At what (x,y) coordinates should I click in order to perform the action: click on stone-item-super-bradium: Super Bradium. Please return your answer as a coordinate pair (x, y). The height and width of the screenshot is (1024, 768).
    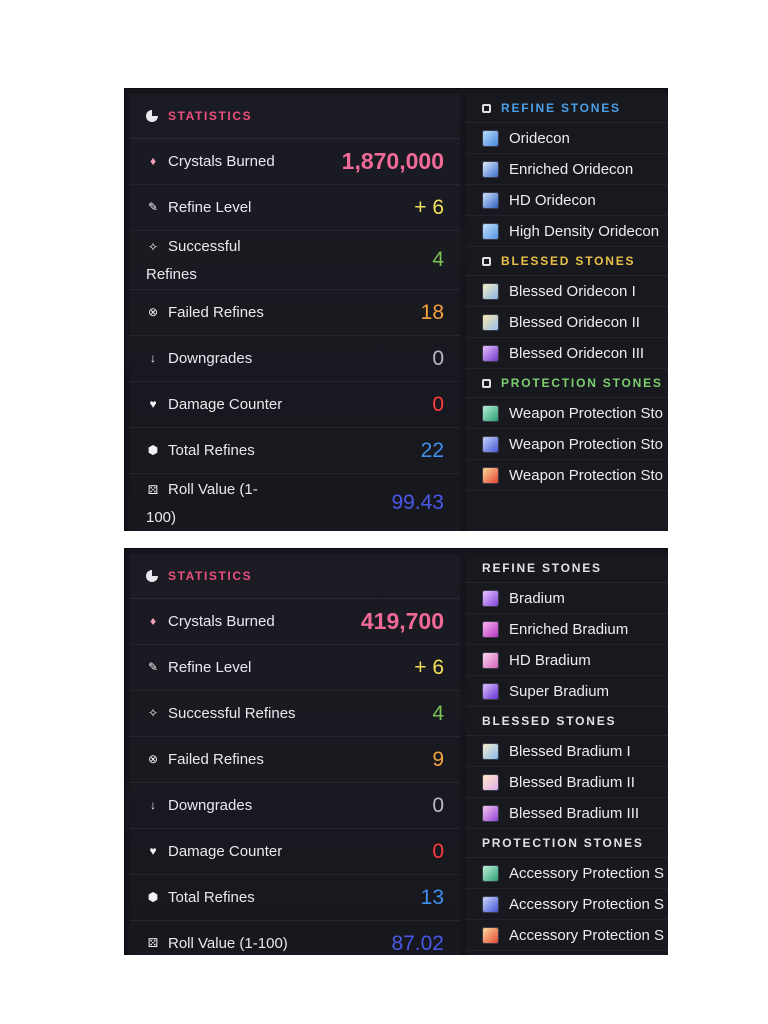
    Looking at the image, I should click on (567, 691).